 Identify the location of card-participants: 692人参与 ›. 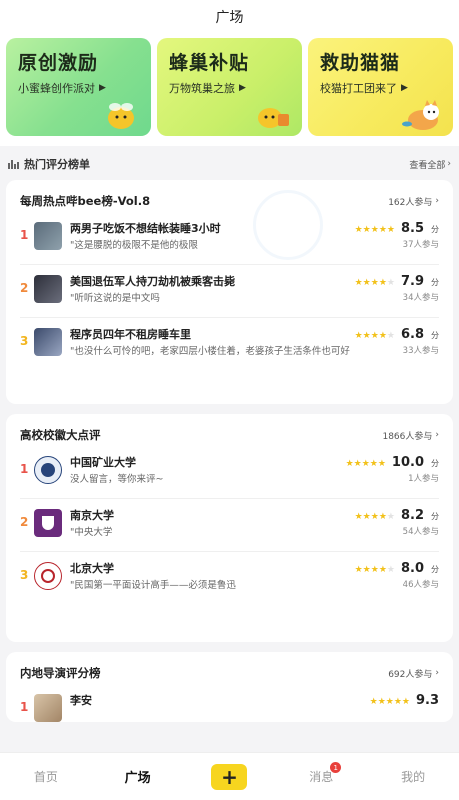
(413, 673).